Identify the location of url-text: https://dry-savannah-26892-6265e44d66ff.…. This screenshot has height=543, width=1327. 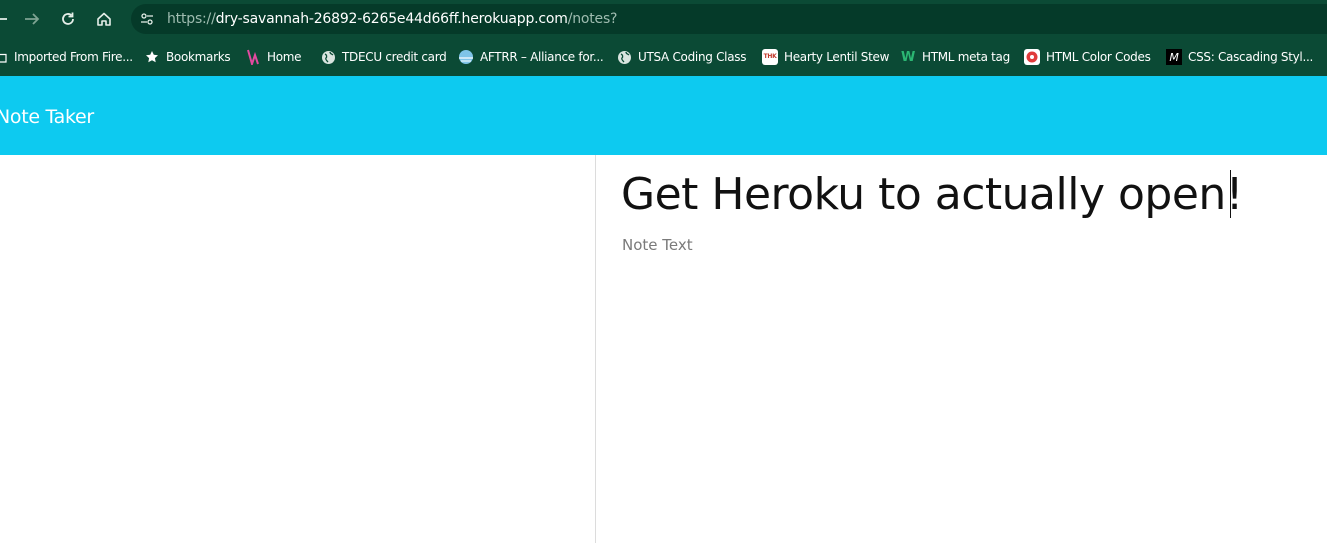
(392, 19).